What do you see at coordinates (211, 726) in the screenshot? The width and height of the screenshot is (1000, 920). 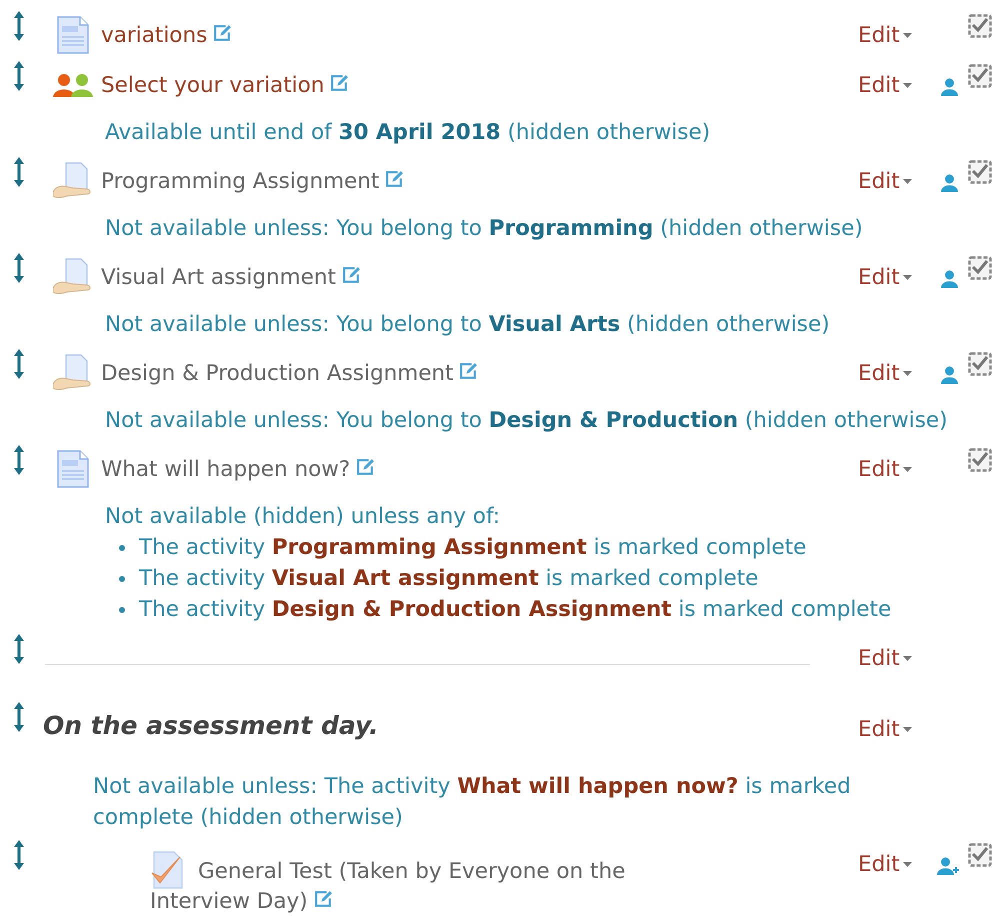 I see `section-title: On the assessment day.` at bounding box center [211, 726].